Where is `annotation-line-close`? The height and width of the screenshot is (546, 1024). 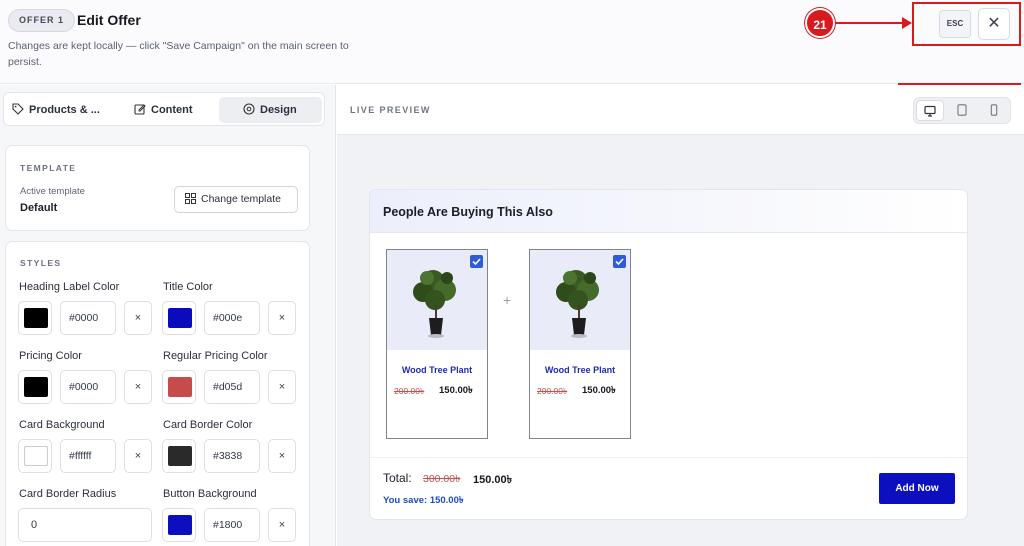
annotation-line-close is located at coordinates (870, 23).